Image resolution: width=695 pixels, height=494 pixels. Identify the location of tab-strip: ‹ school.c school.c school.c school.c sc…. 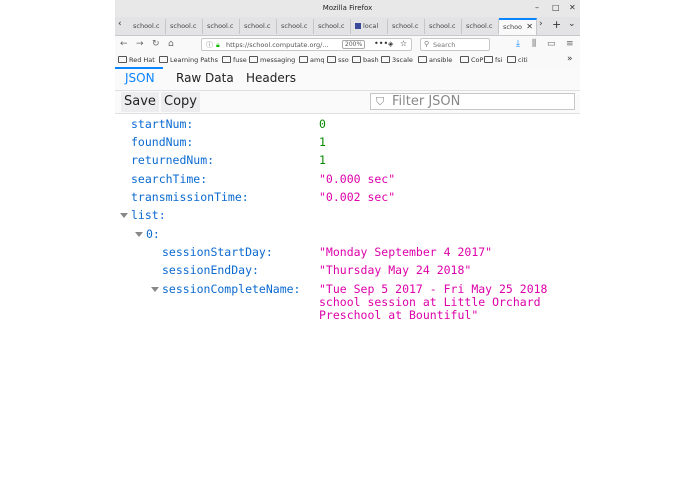
(347, 26).